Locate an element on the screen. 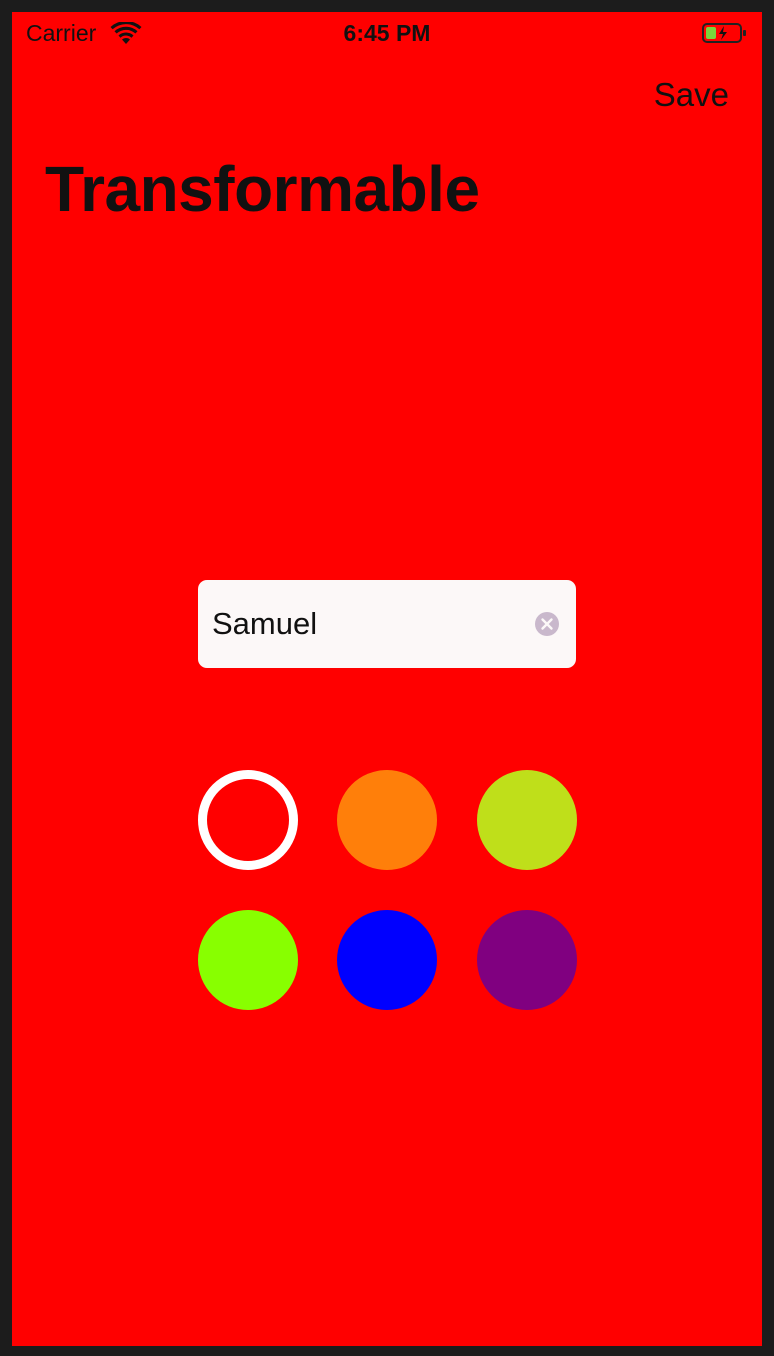 The image size is (774, 1356). color-swatch-green is located at coordinates (248, 960).